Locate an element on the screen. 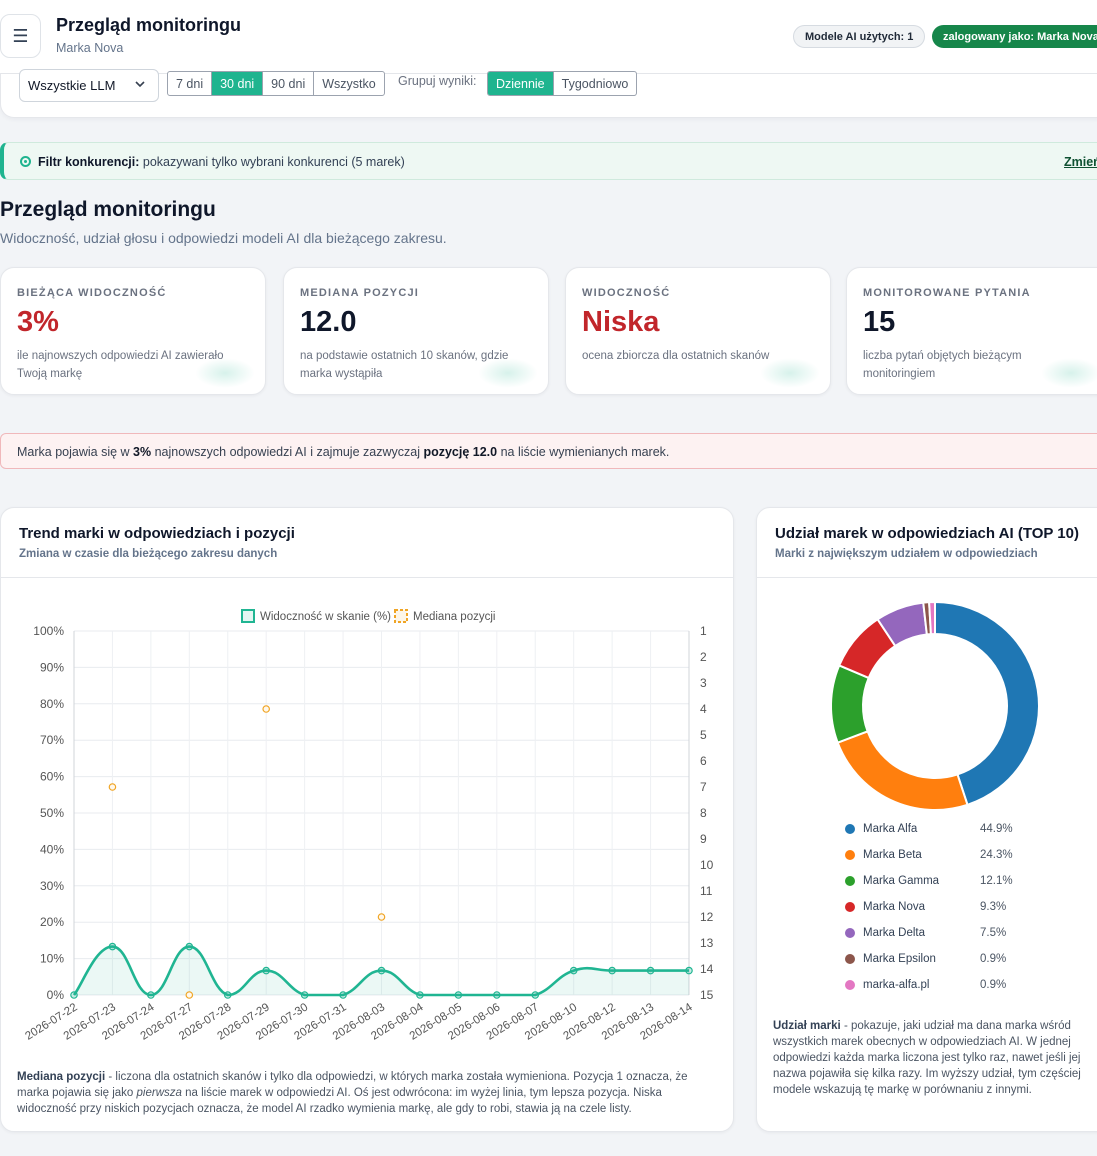 The width and height of the screenshot is (1097, 1156). y-right-tick-label: 1 is located at coordinates (703, 631).